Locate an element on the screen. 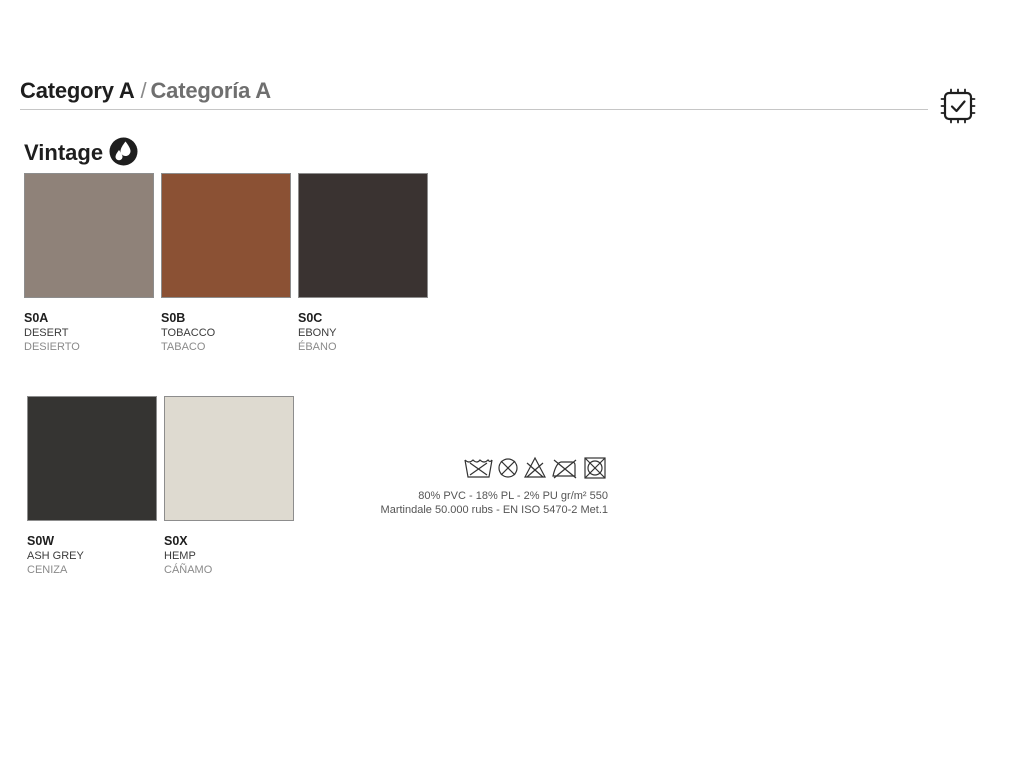 The height and width of the screenshot is (768, 1024). swatch-name-es: DESIERTO is located at coordinates (52, 347).